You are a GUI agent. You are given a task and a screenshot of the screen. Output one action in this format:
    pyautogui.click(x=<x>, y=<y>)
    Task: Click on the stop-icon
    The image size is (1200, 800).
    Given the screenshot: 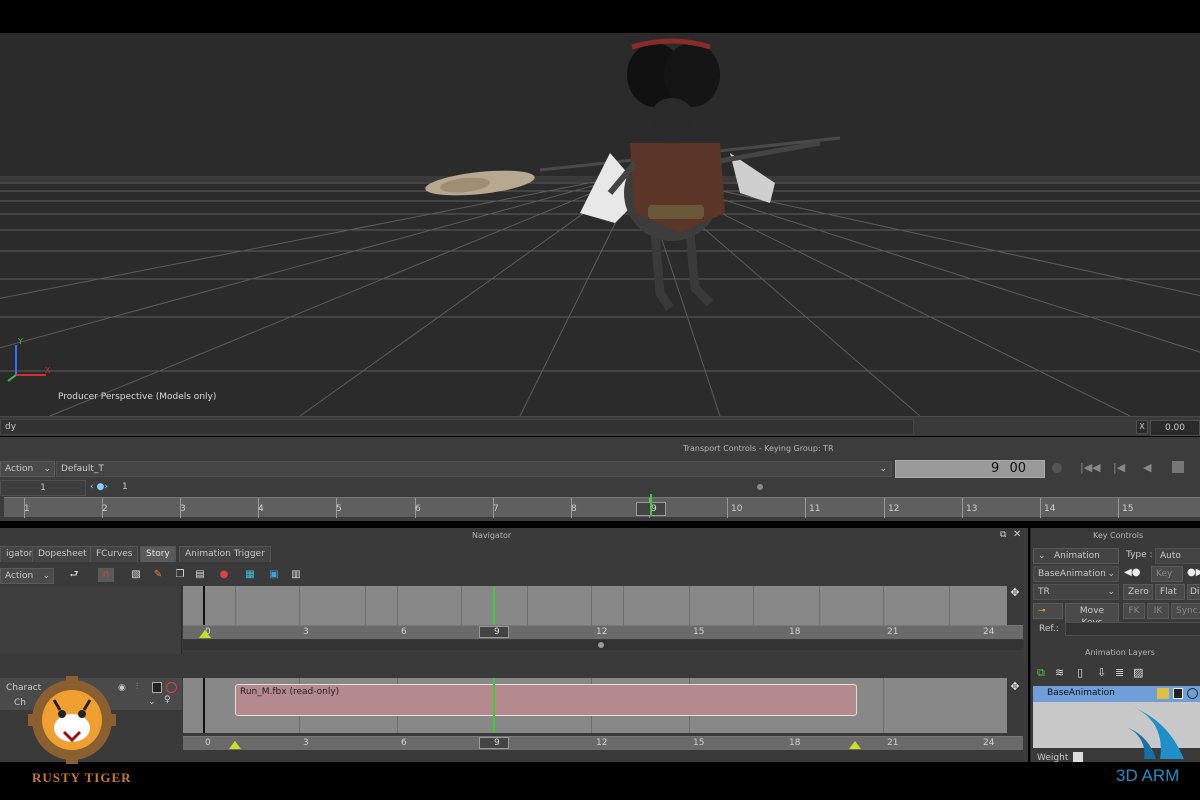 What is the action you would take?
    pyautogui.click(x=1178, y=467)
    